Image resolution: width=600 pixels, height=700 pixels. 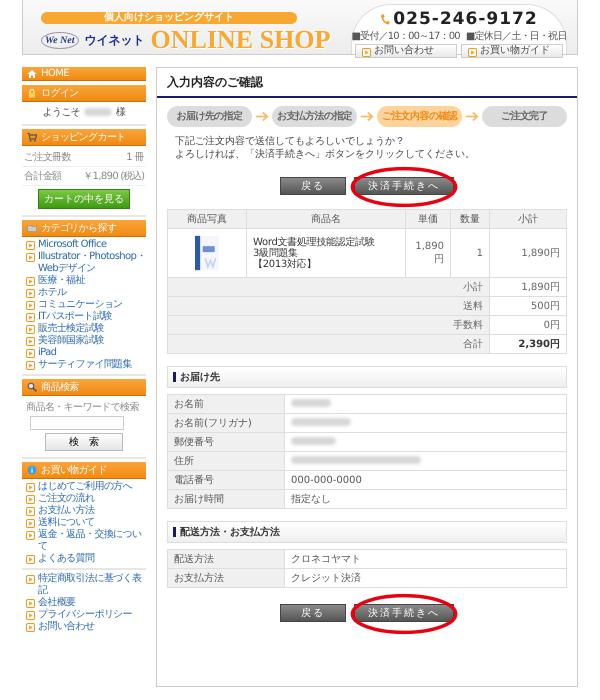 I want to click on sidebar-heading-text: ログイン, so click(x=60, y=93).